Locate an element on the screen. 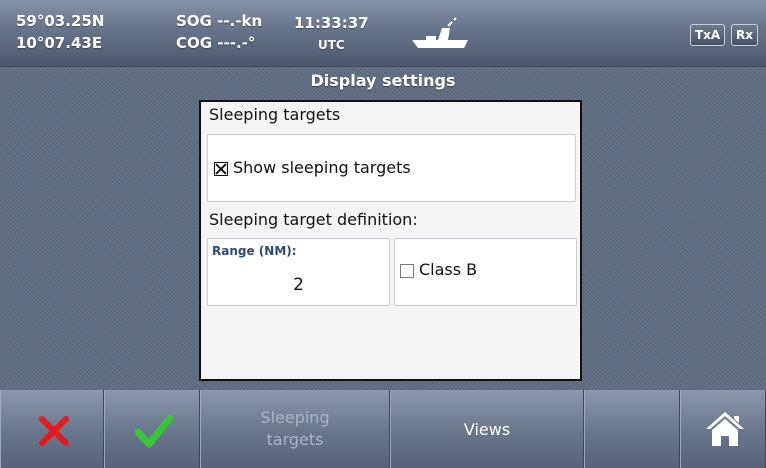  views-button: Views is located at coordinates (487, 429).